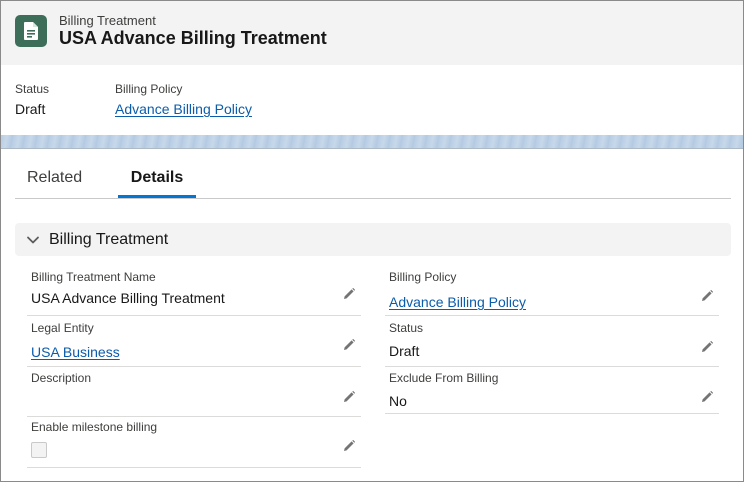  What do you see at coordinates (373, 180) in the screenshot?
I see `tab-bar: Related Details` at bounding box center [373, 180].